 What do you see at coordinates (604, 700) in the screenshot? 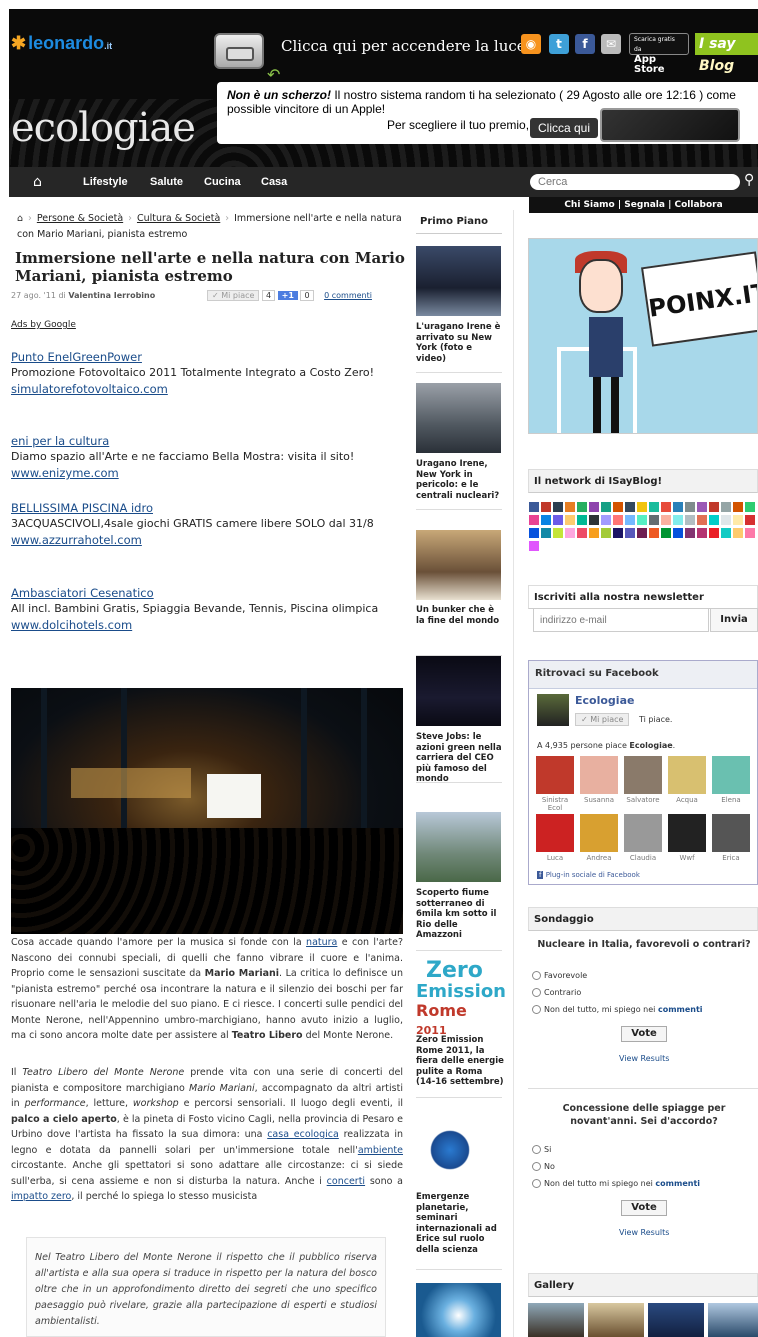
I see `facebook-page-name: Ecologiae` at bounding box center [604, 700].